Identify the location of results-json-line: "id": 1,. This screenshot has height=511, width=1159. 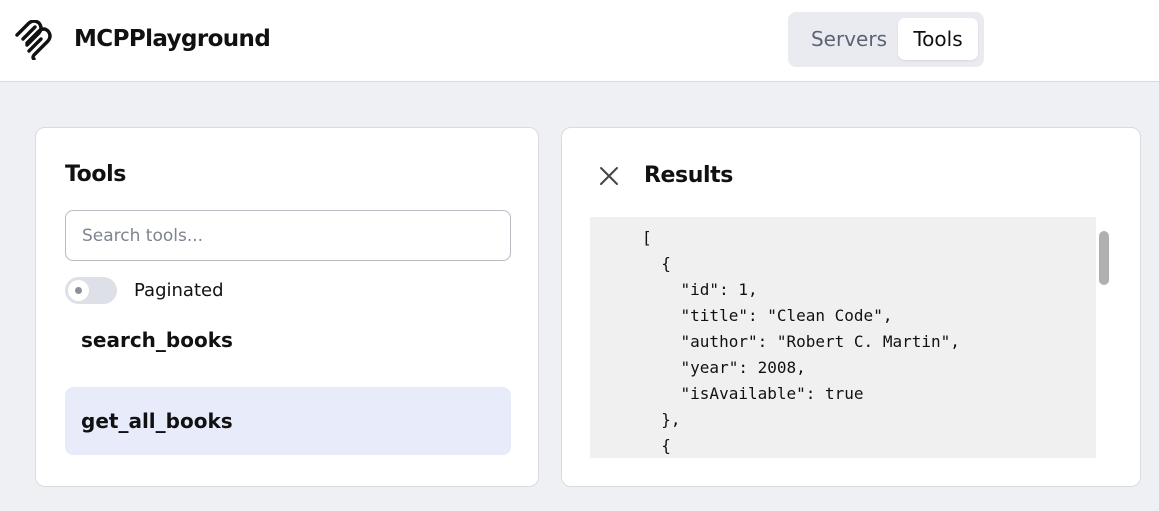
(700, 289).